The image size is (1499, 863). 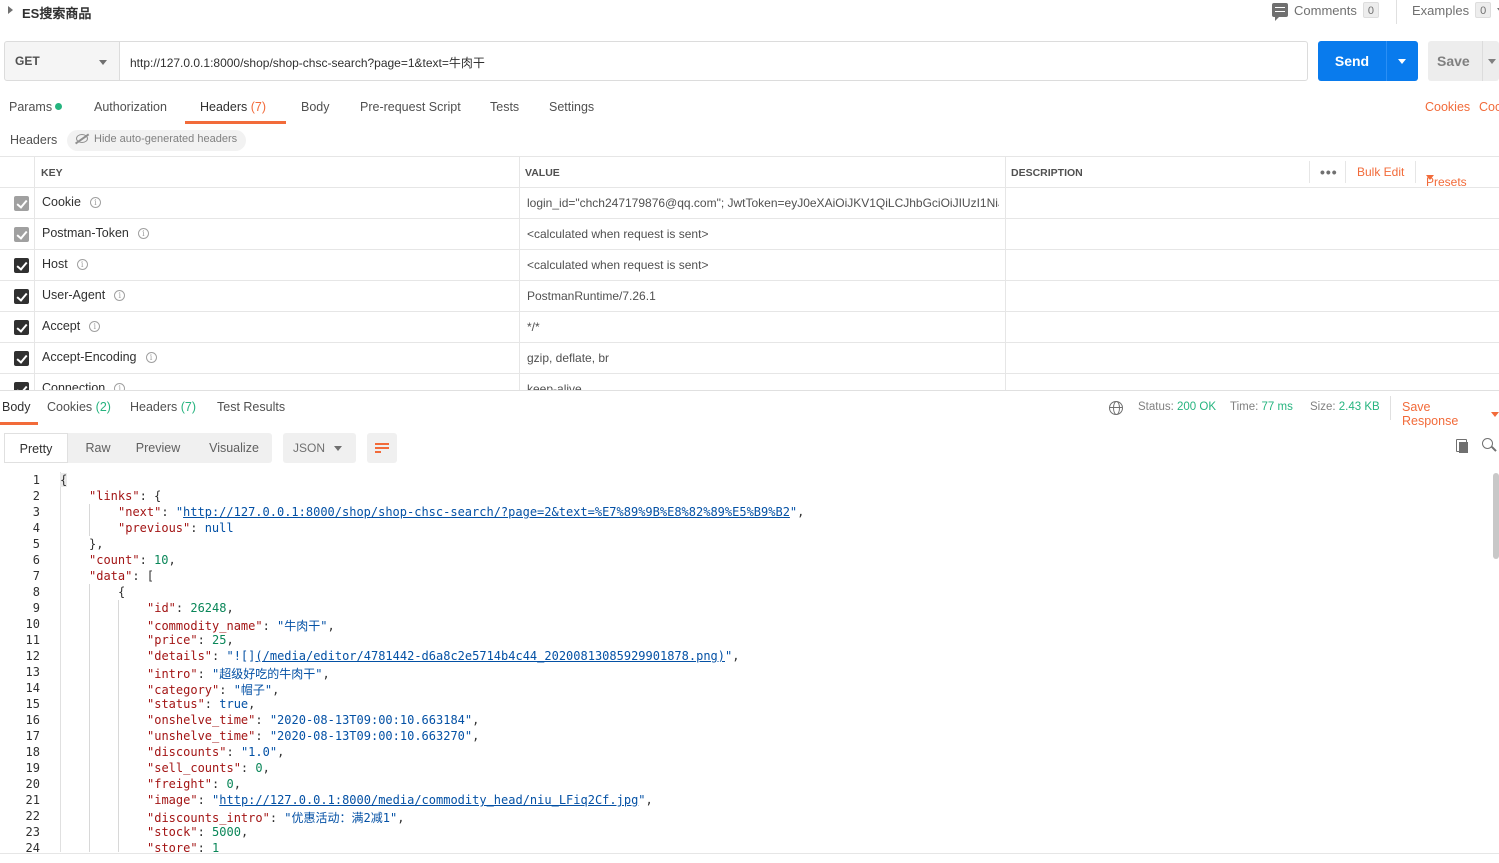 What do you see at coordinates (1402, 61) in the screenshot?
I see `send-options-chevron-icon` at bounding box center [1402, 61].